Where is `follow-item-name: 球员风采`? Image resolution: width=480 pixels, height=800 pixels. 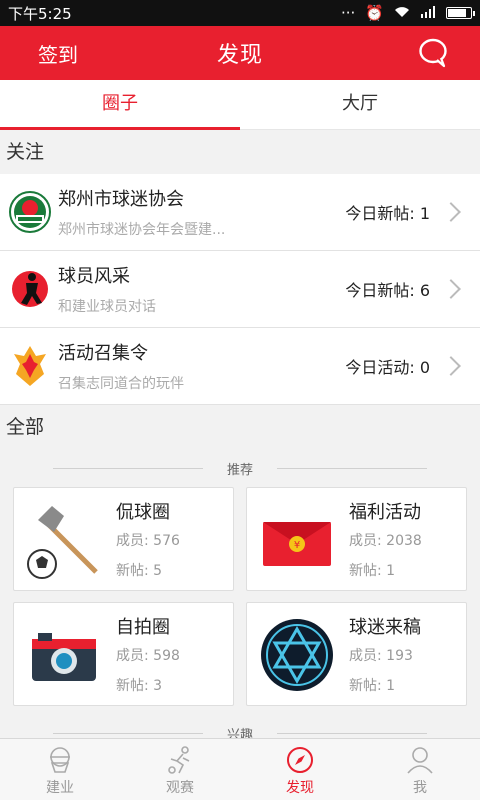
follow-item-name: 球员风采 is located at coordinates (94, 276).